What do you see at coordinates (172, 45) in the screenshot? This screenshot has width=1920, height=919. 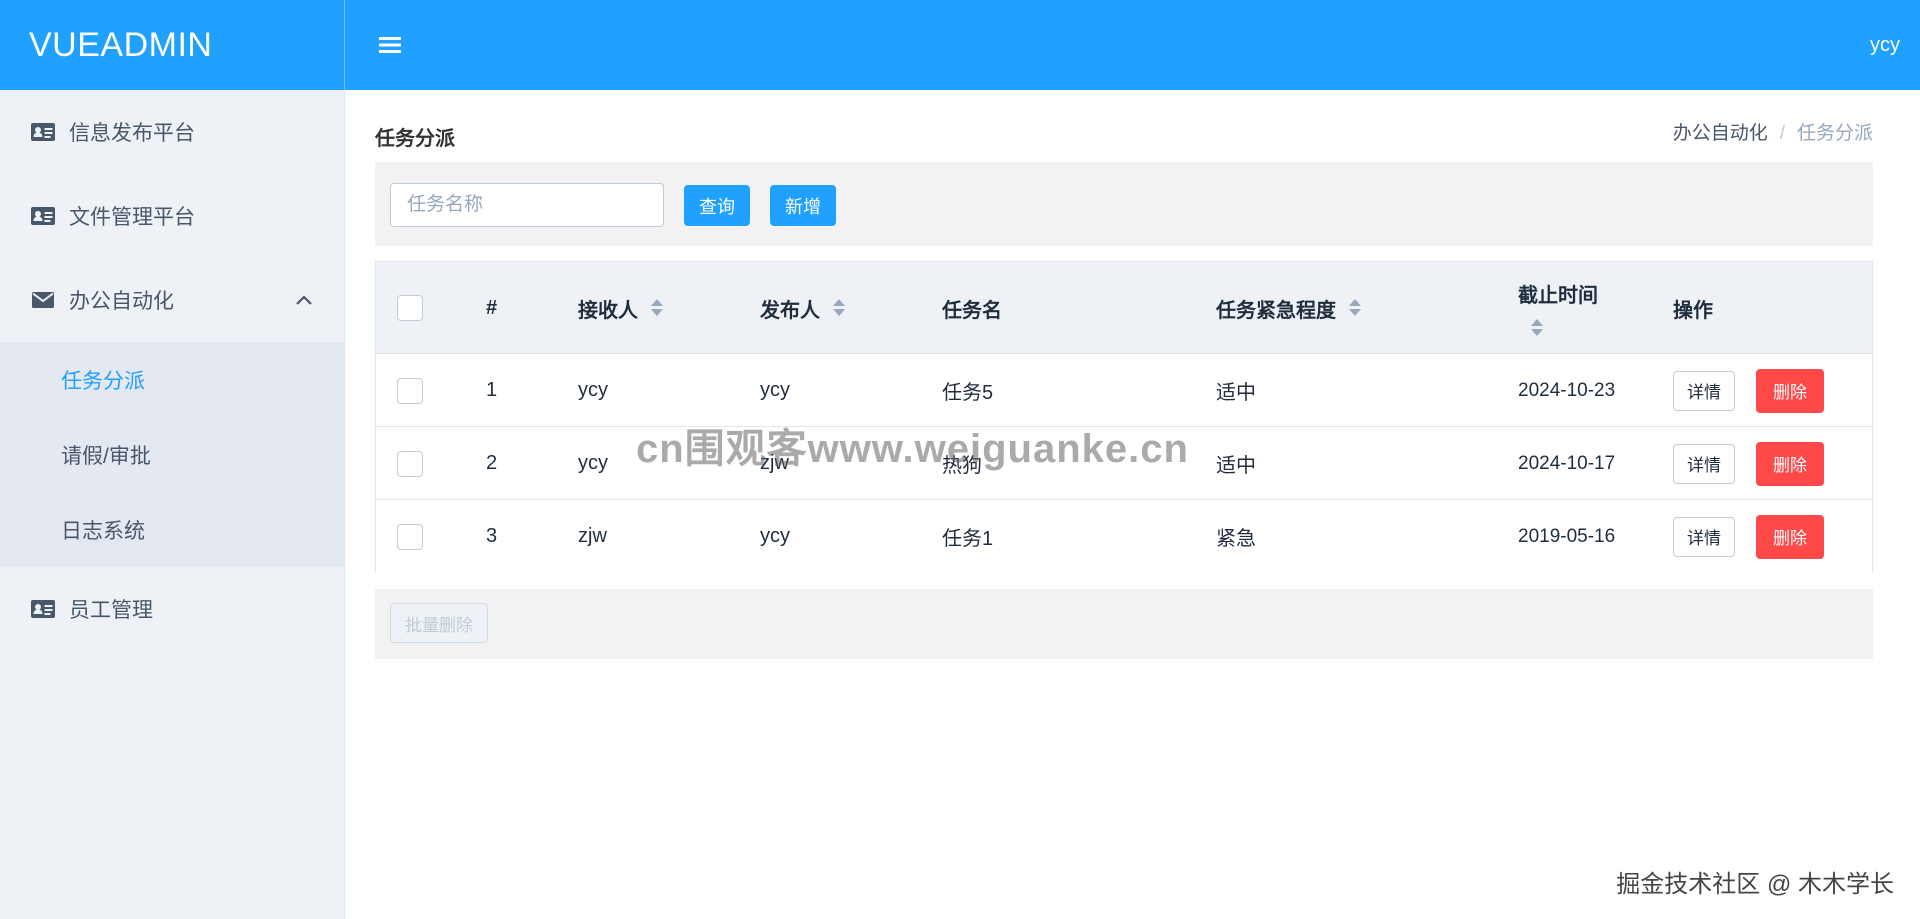 I see `app-logo: VUEADMIN` at bounding box center [172, 45].